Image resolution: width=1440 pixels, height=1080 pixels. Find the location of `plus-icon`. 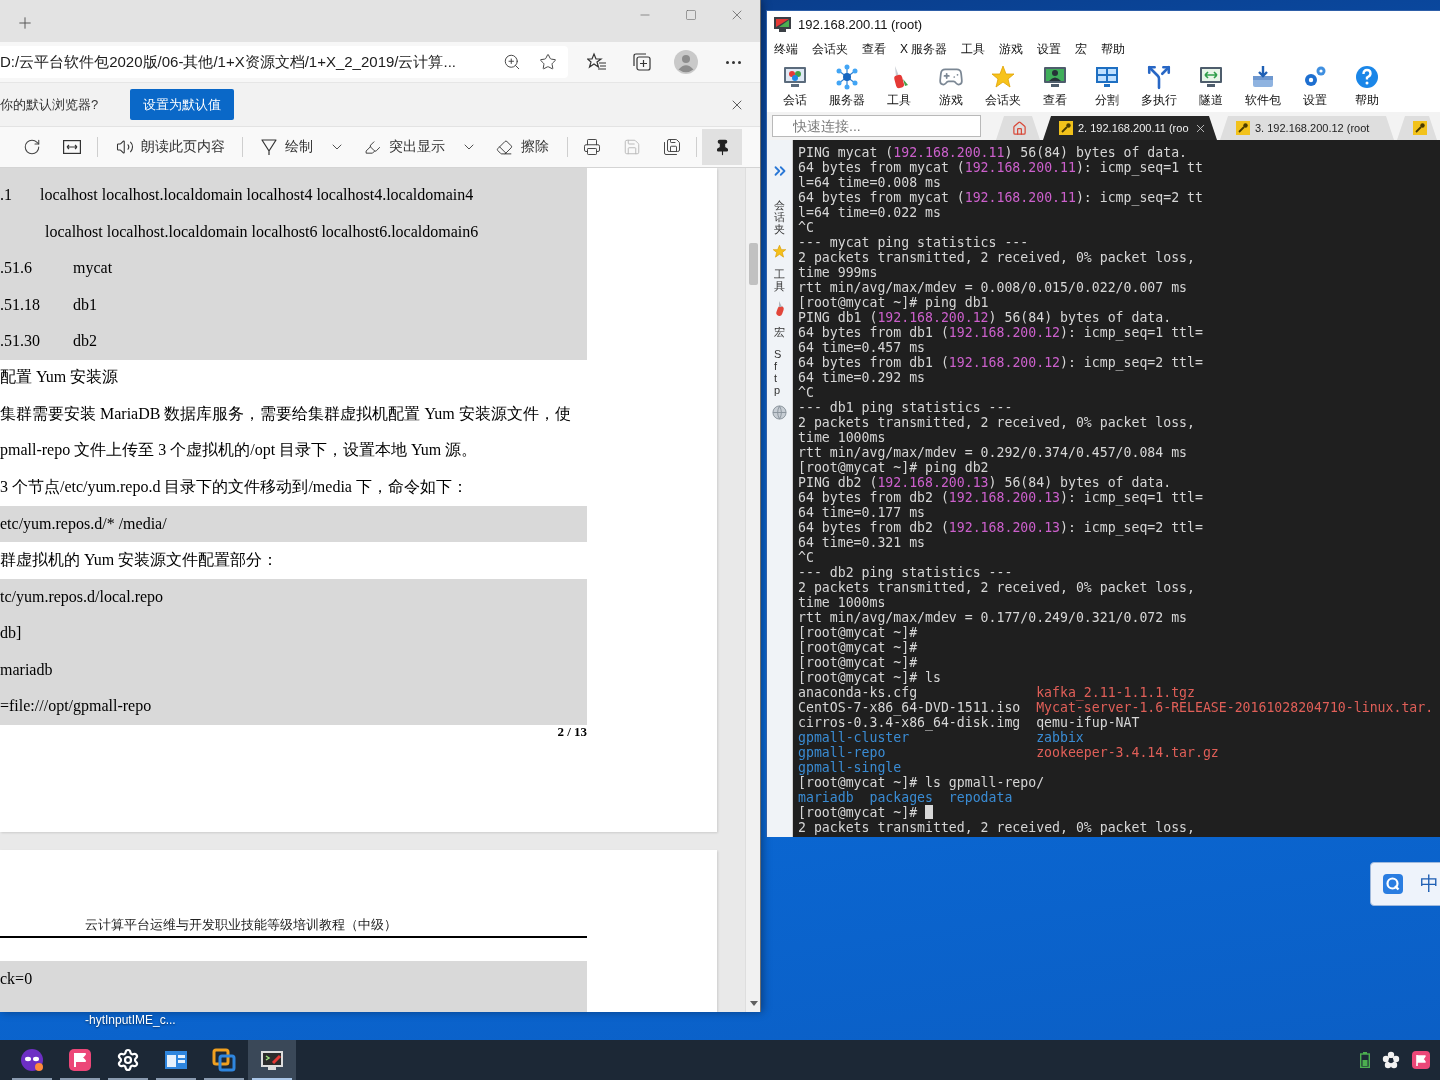

plus-icon is located at coordinates (25, 23).